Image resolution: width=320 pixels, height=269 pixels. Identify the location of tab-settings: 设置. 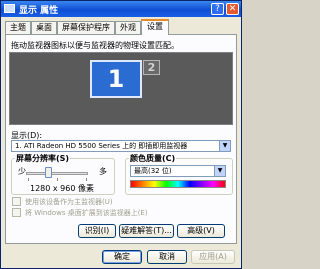
(155, 27).